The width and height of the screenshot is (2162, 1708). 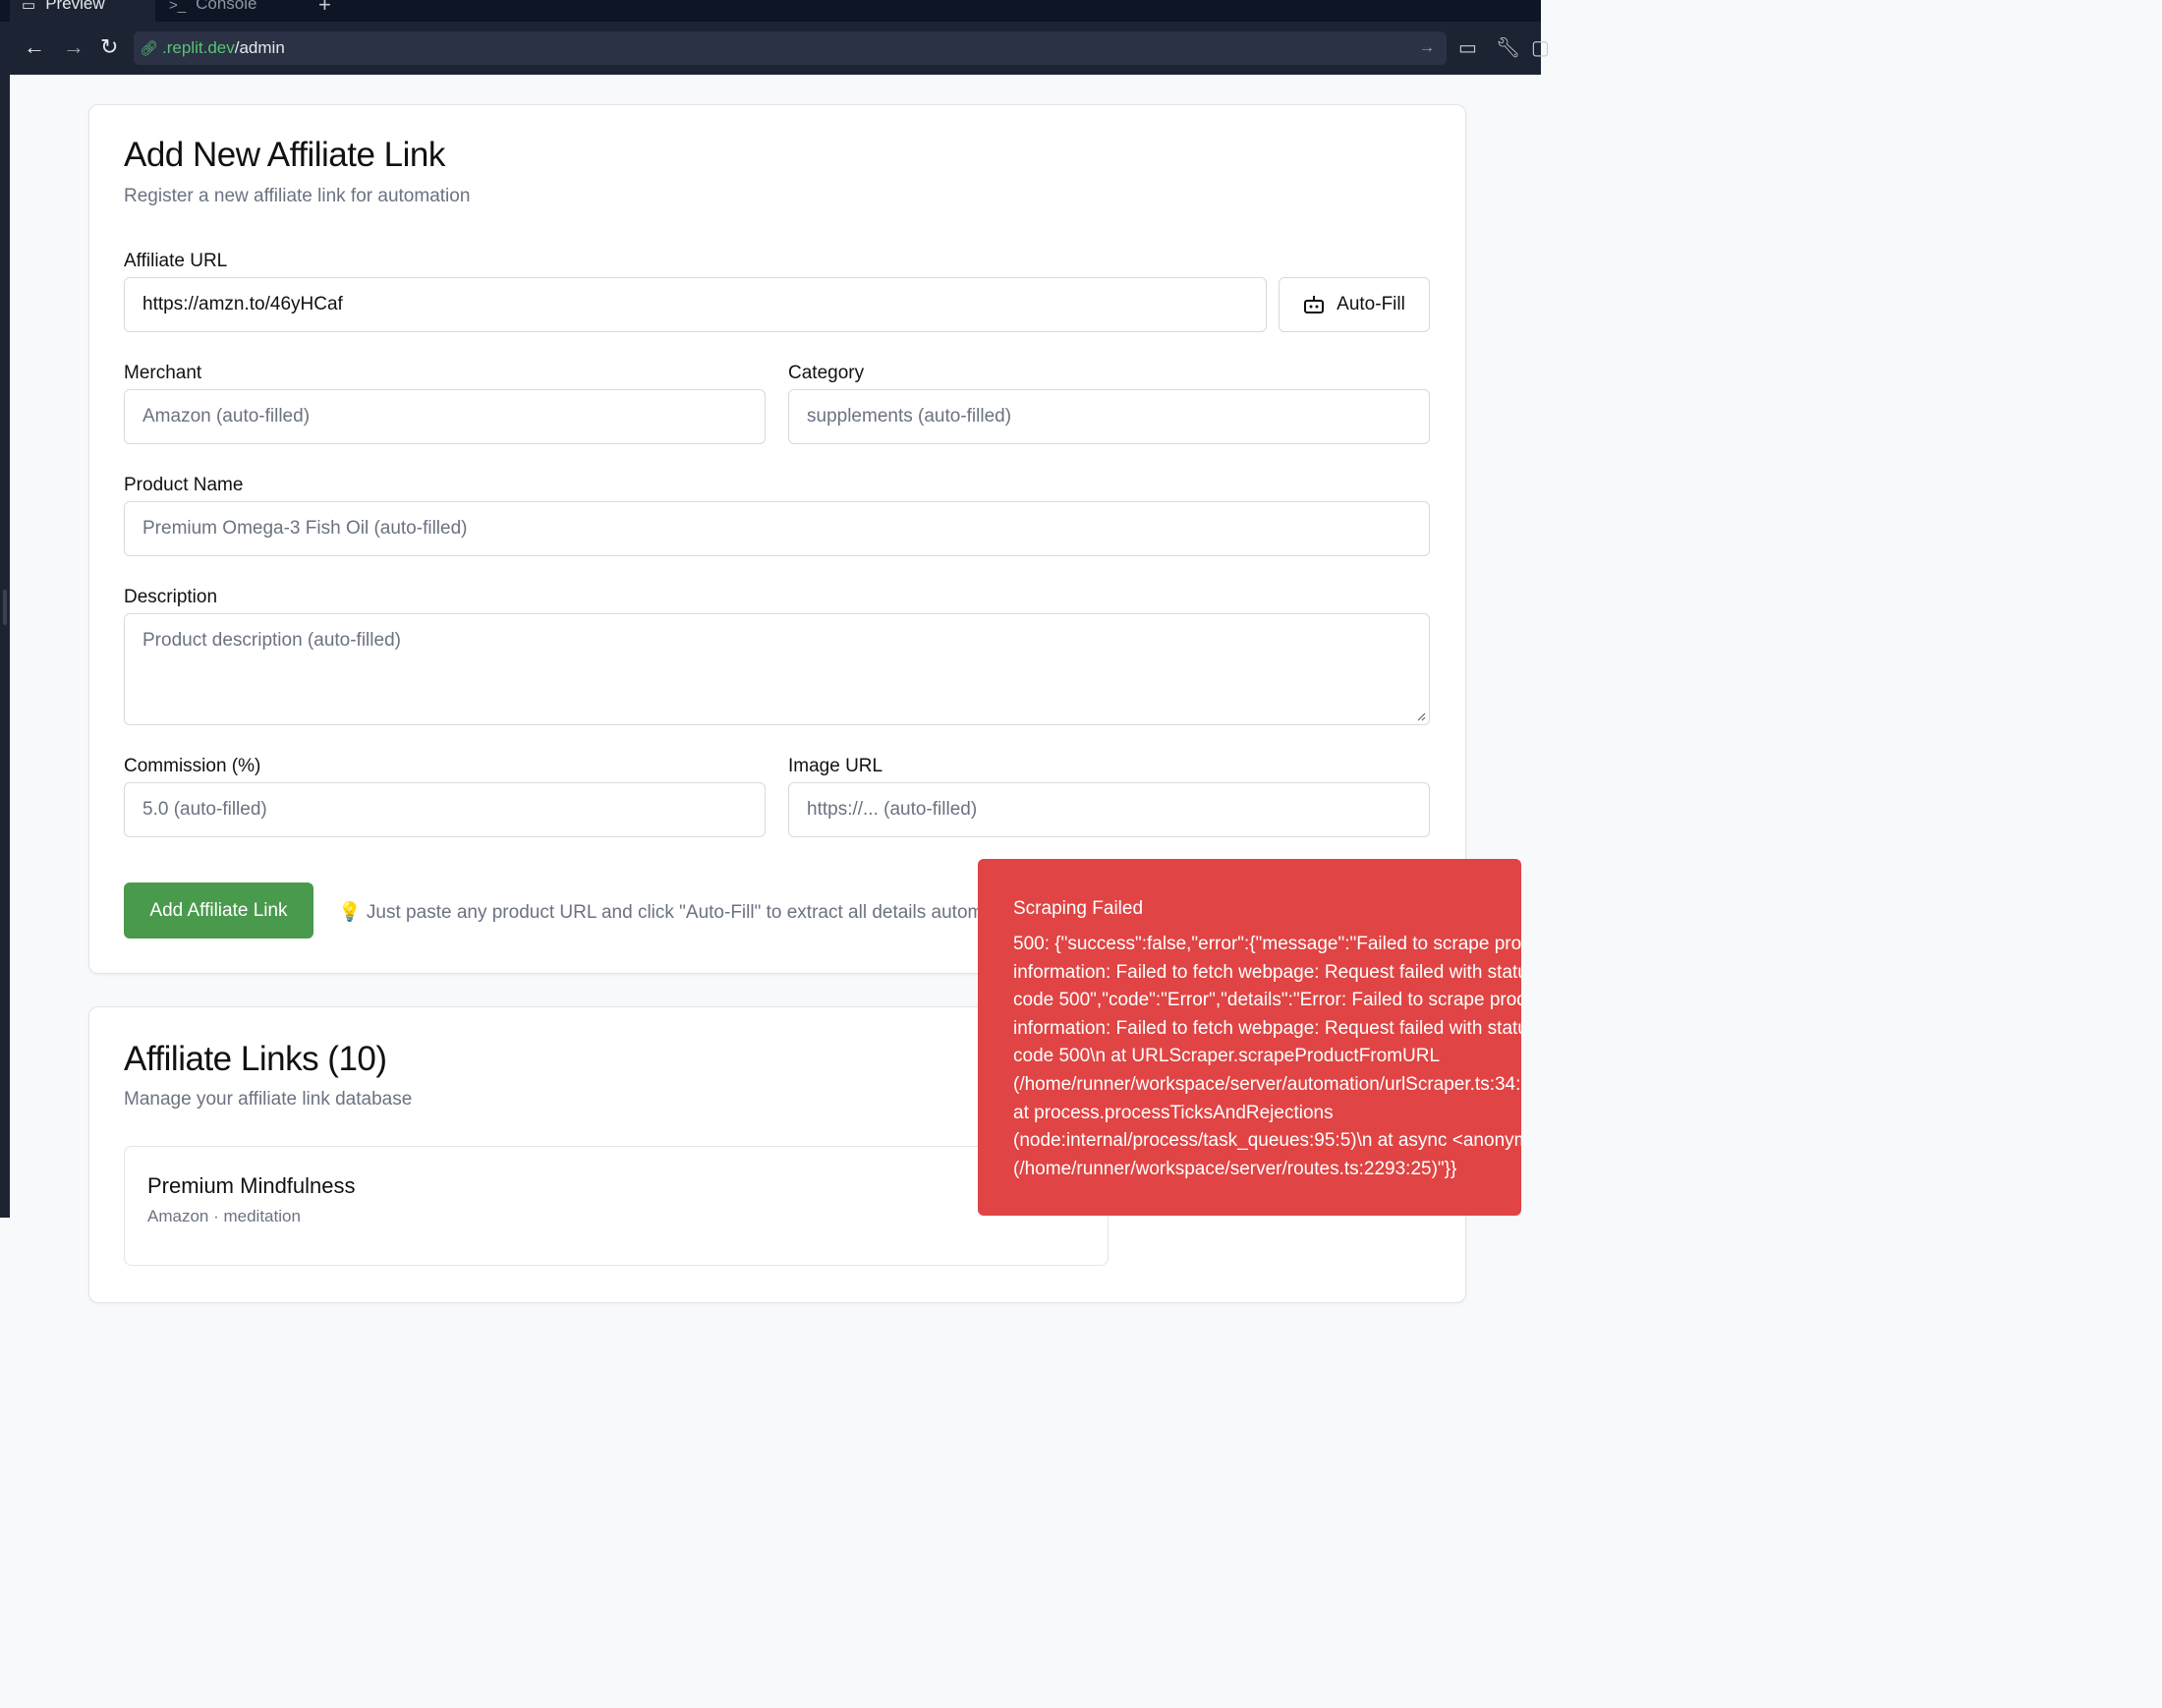 I want to click on terminal-icon: >_, so click(x=178, y=7).